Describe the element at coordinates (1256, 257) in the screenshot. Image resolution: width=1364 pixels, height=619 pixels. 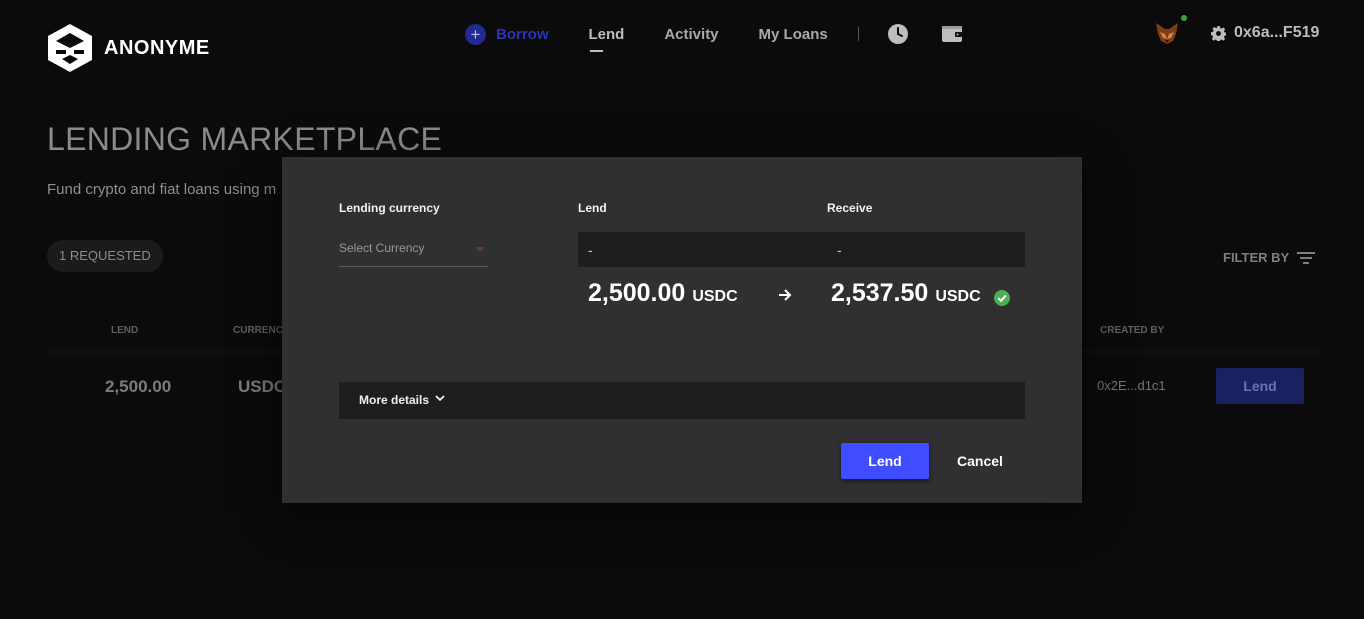
I see `filter-label: FILTER BY` at that location.